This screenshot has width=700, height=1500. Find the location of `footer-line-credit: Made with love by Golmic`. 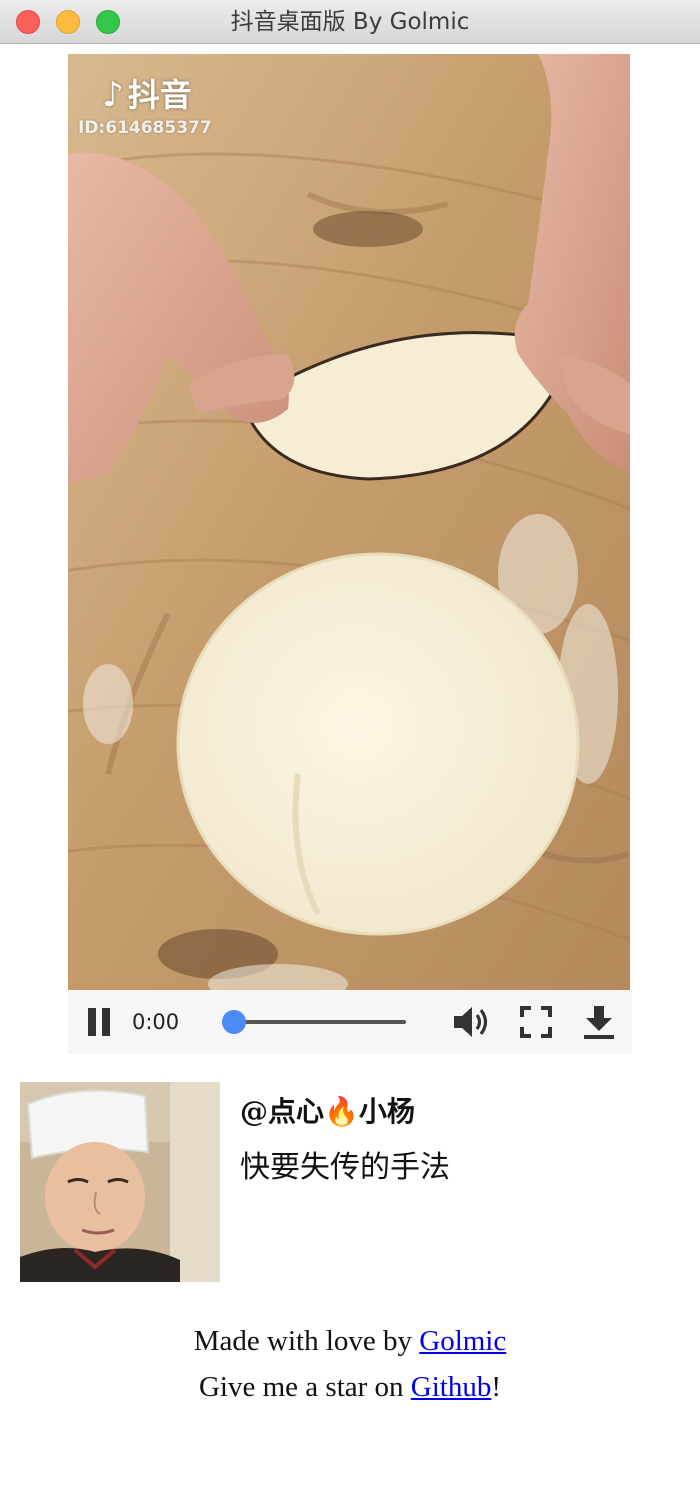

footer-line-credit: Made with love by Golmic is located at coordinates (350, 1341).